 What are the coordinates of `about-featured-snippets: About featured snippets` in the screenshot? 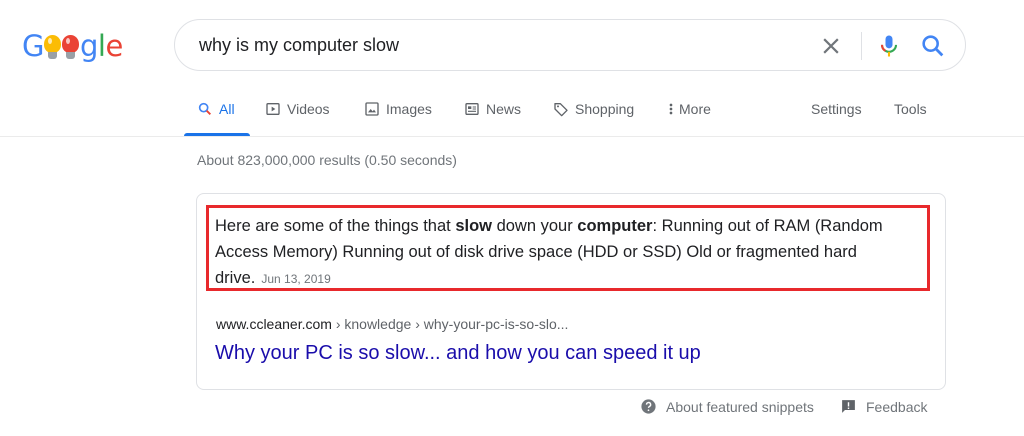 It's located at (727, 406).